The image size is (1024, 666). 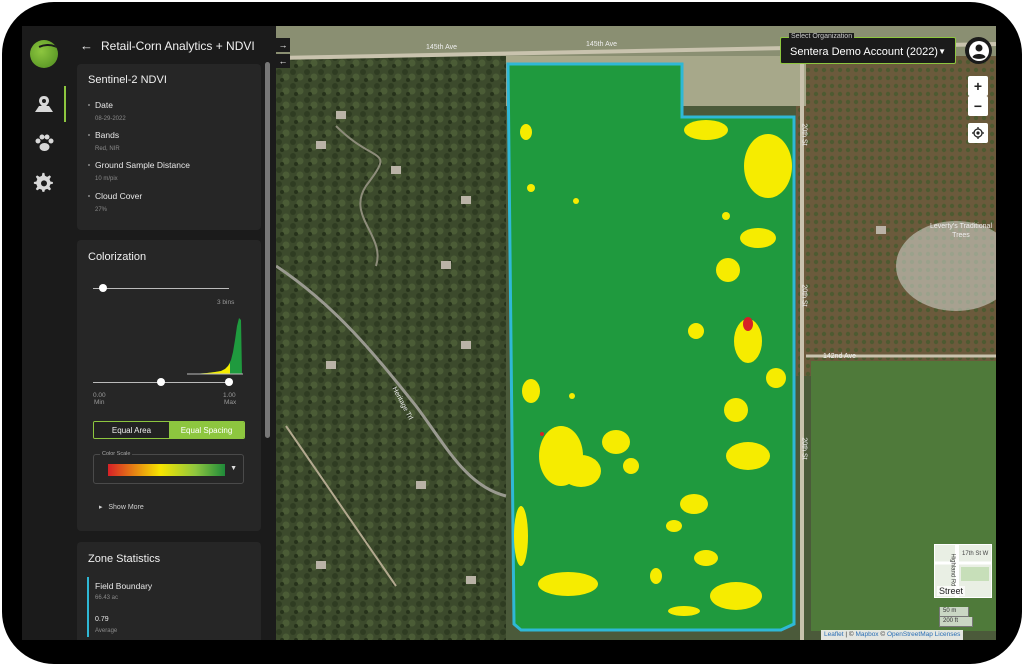 I want to click on arrow-right-icon: →, so click(x=283, y=45).